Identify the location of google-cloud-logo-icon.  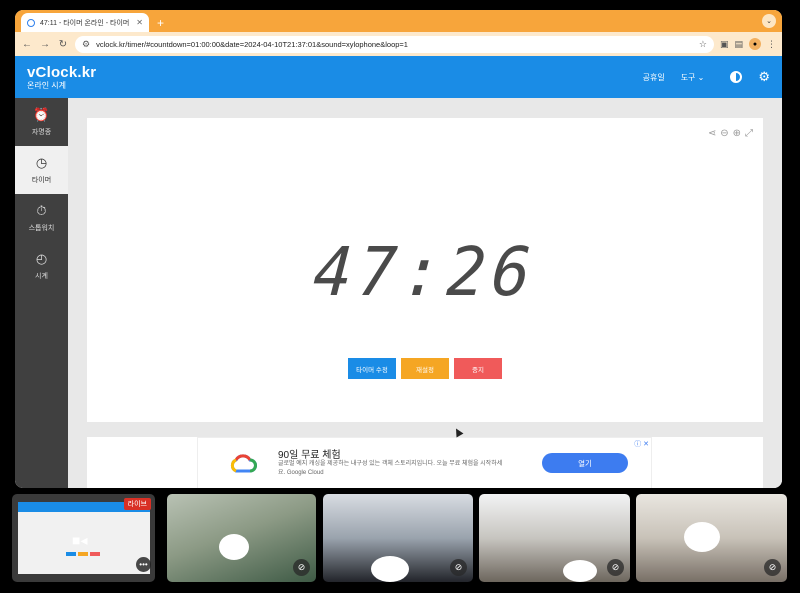
(243, 463).